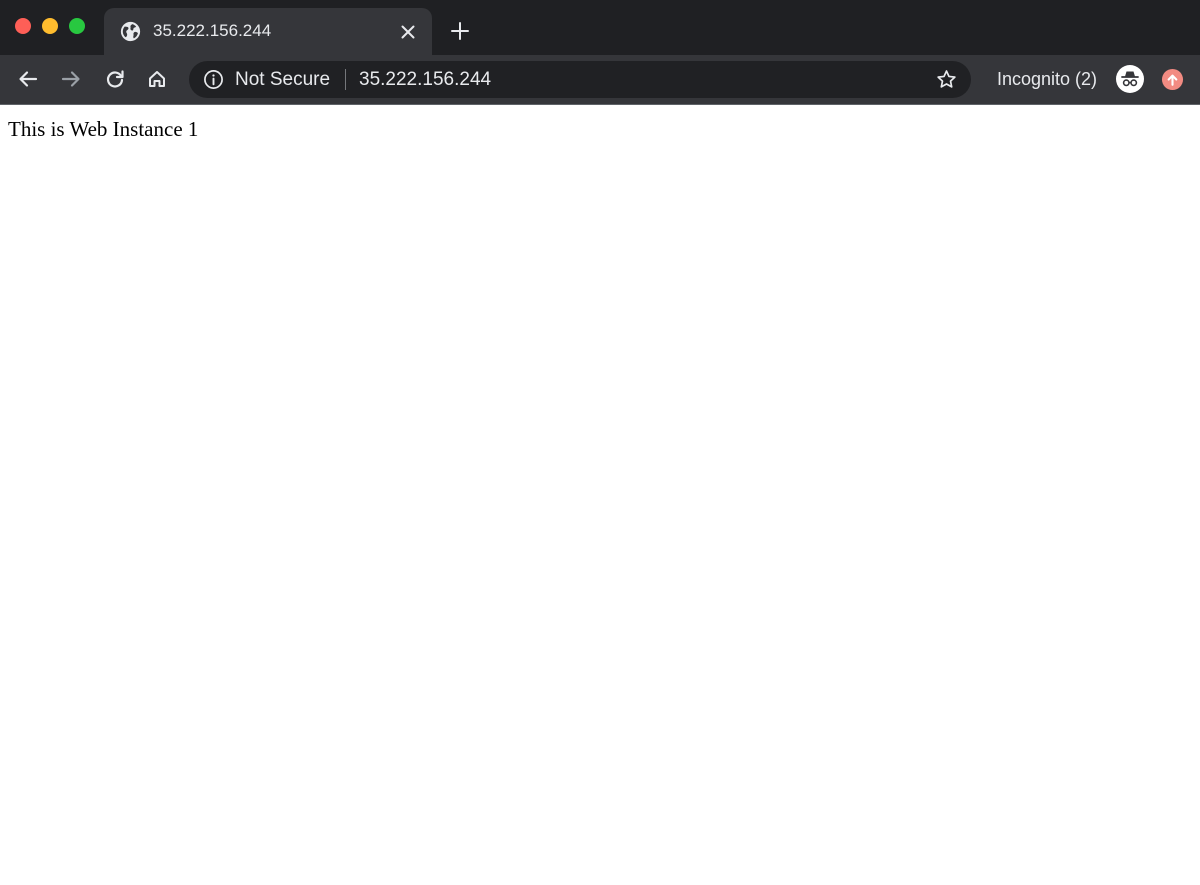 This screenshot has height=885, width=1200. What do you see at coordinates (282, 80) in the screenshot?
I see `security-label: Not Secure` at bounding box center [282, 80].